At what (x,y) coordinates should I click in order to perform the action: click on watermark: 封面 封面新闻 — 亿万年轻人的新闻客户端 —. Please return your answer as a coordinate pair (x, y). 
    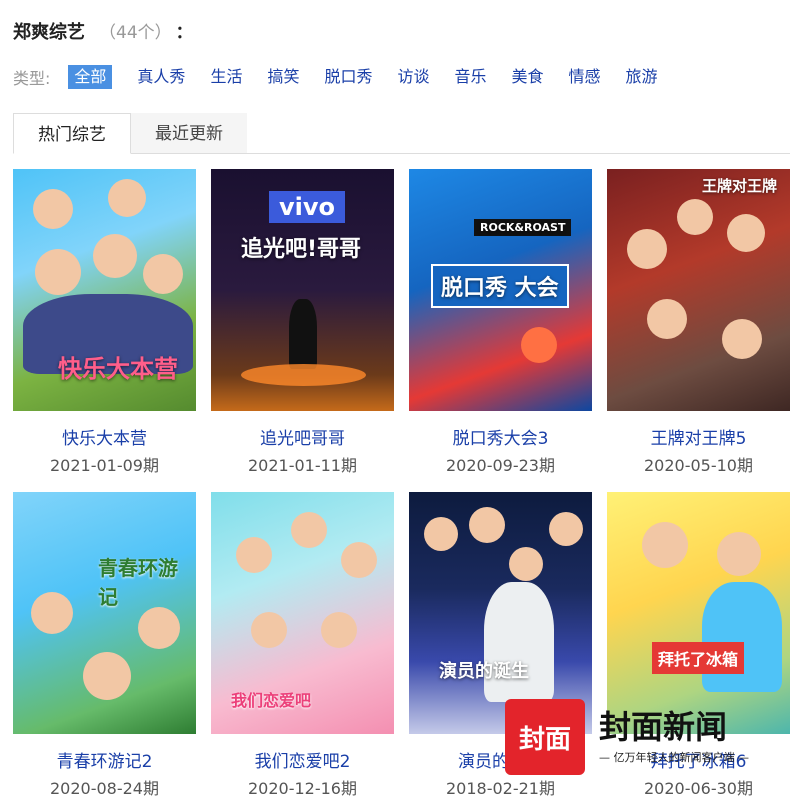
    Looking at the image, I should click on (640, 737).